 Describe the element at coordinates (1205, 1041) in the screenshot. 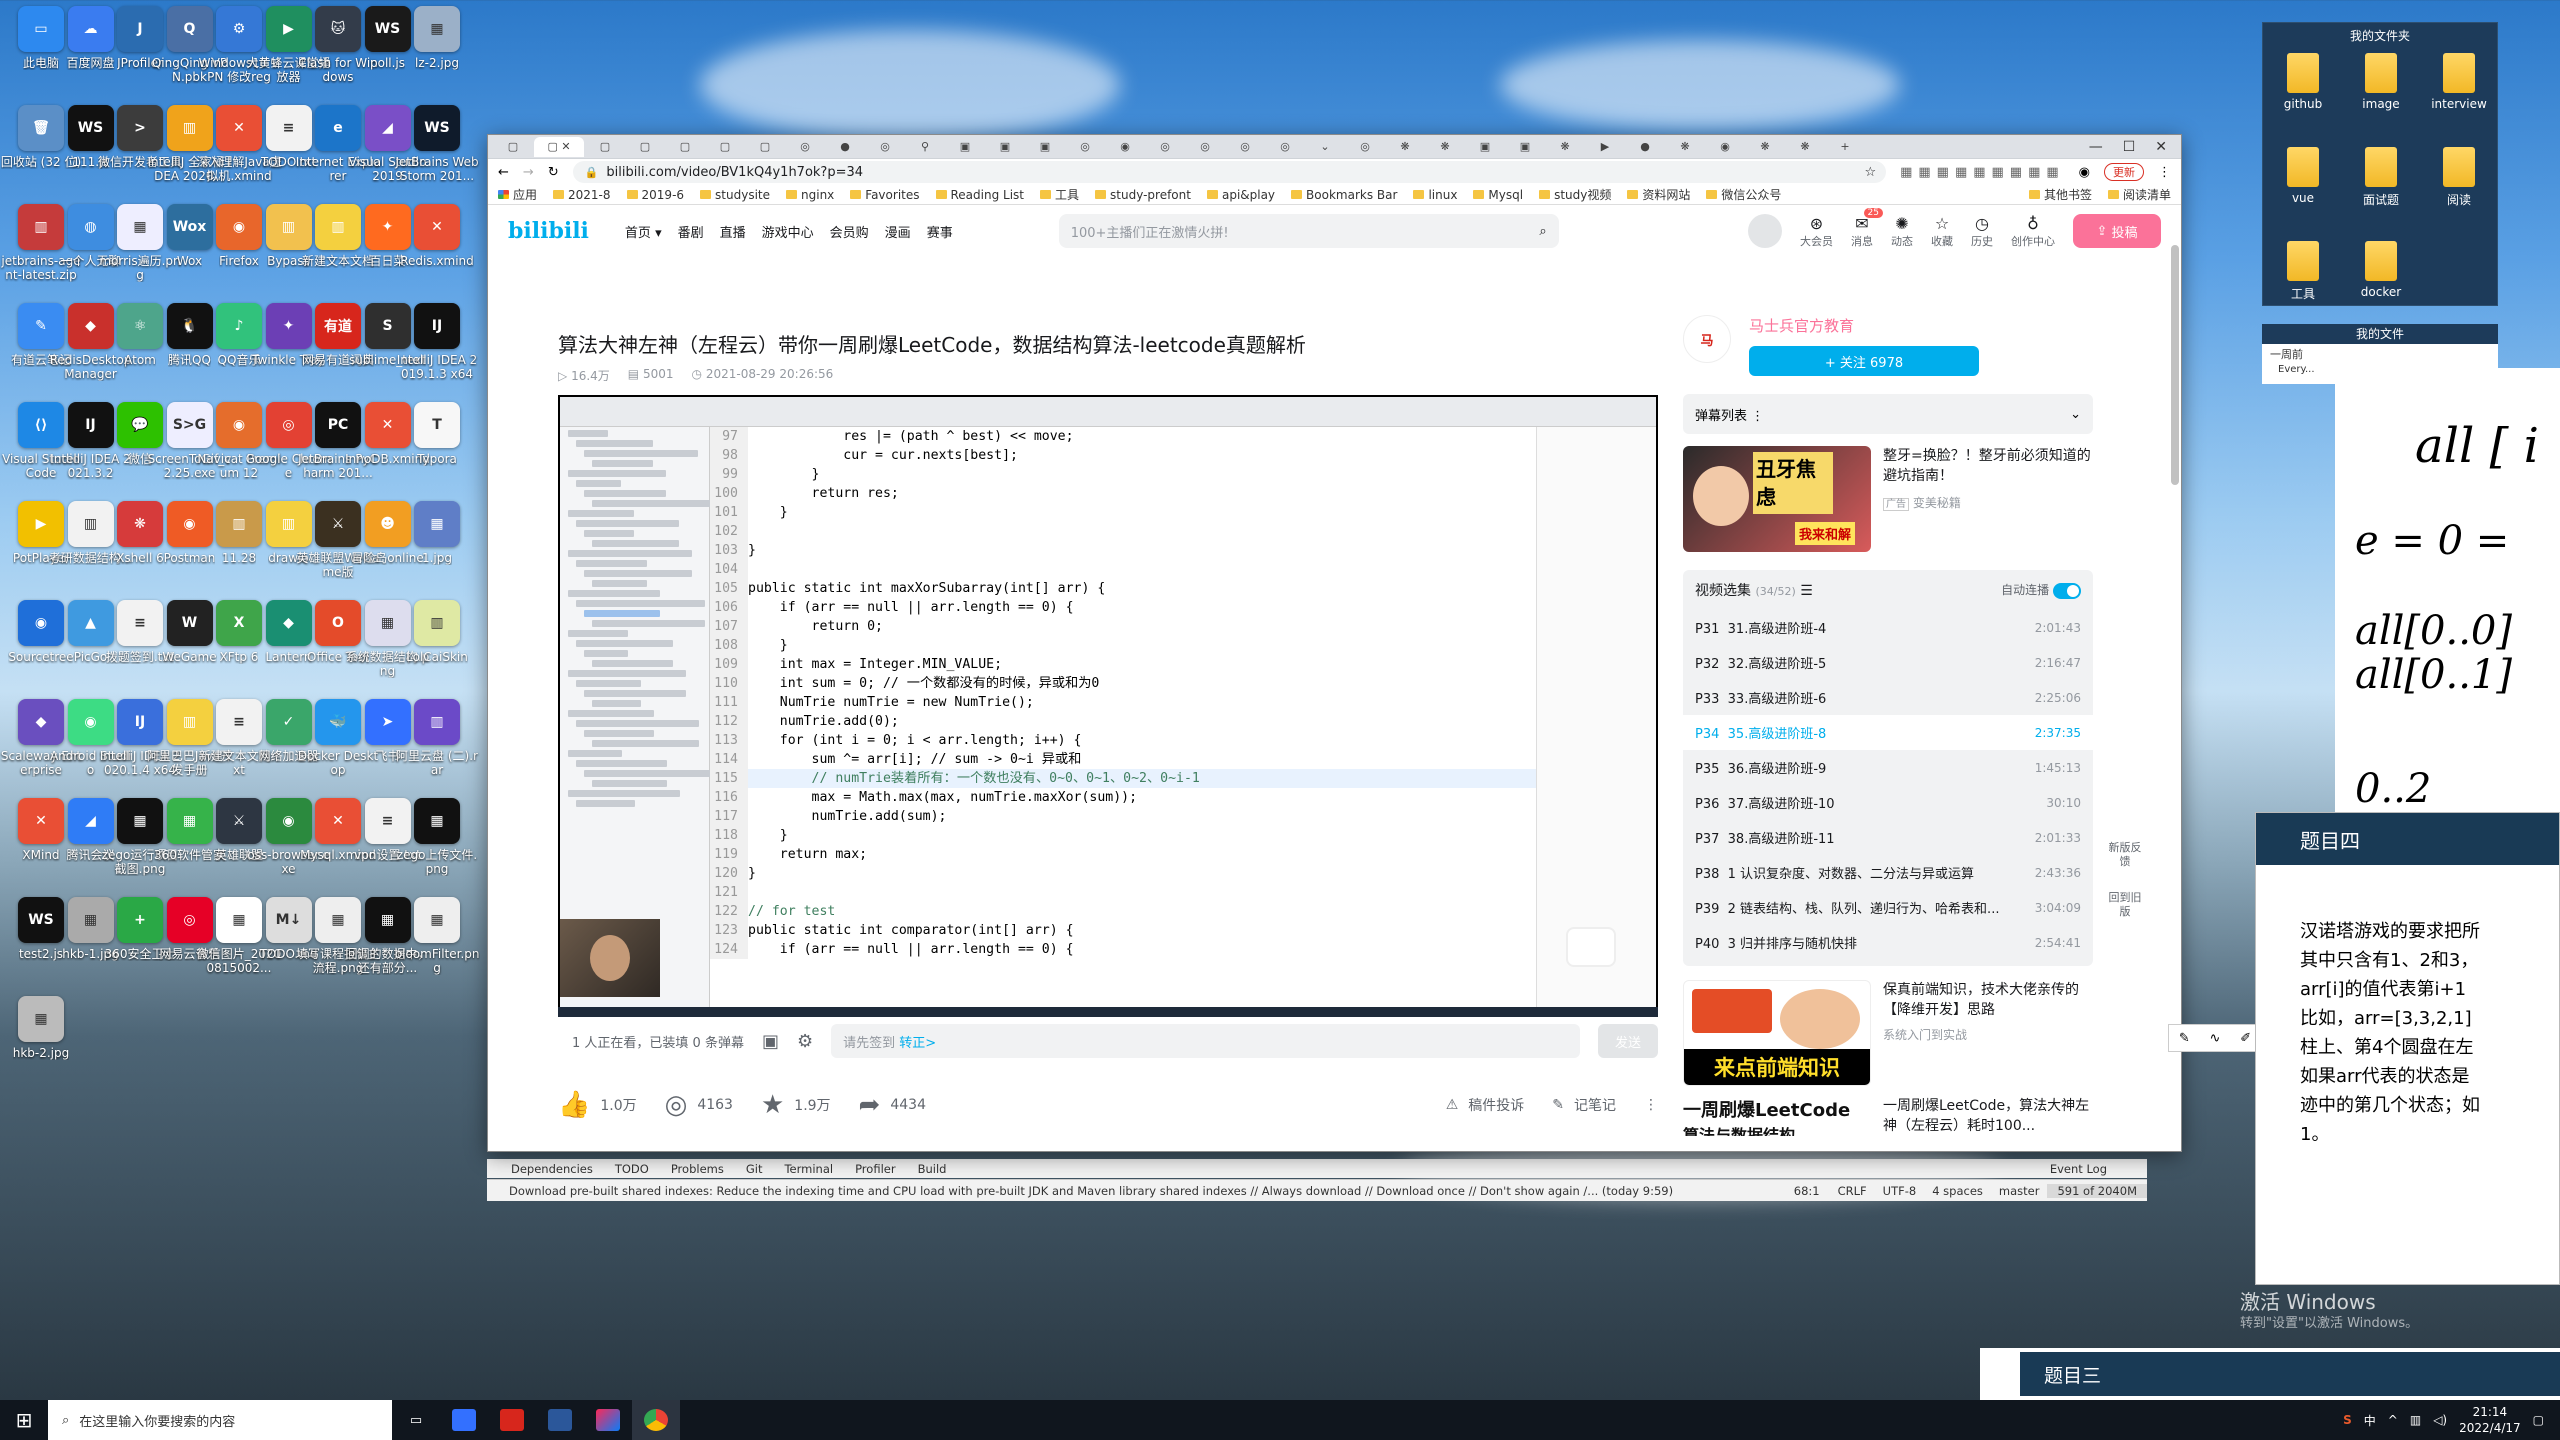

I see `danmaku-input: 请先签到 转正>` at that location.